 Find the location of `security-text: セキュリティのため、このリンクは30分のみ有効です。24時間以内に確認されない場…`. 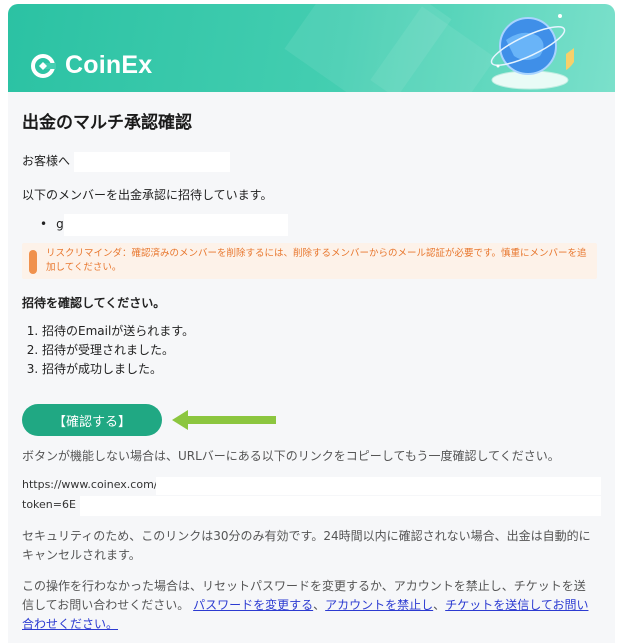

security-text: セキュリティのため、このリンクは30分のみ有効です。24時間以内に確認されない場… is located at coordinates (306, 545).